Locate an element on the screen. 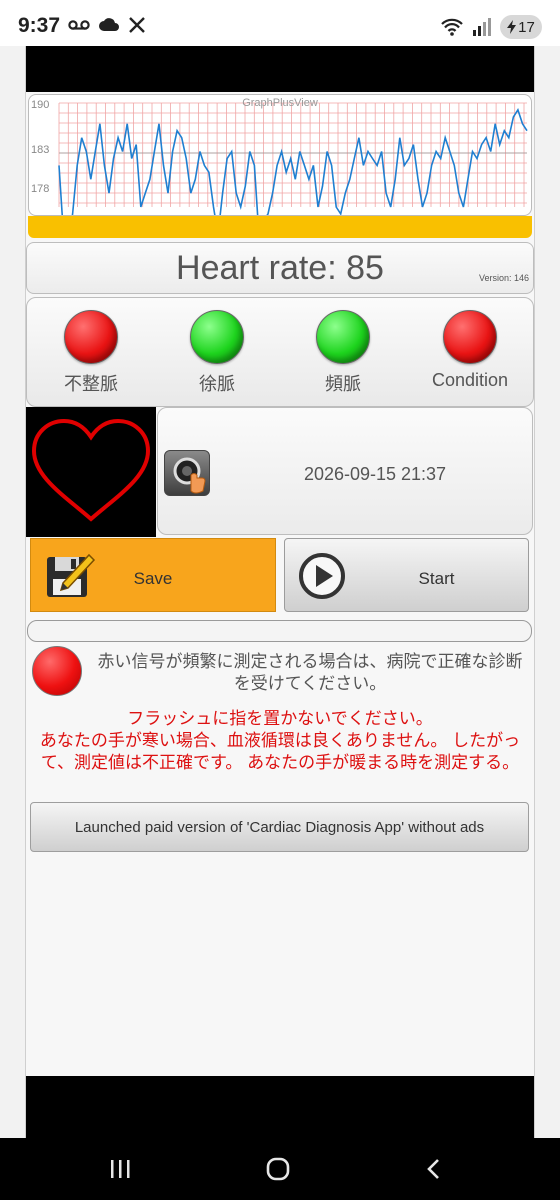 The image size is (560, 1200). indicator-tachycardia: 頻脈 is located at coordinates (343, 353).